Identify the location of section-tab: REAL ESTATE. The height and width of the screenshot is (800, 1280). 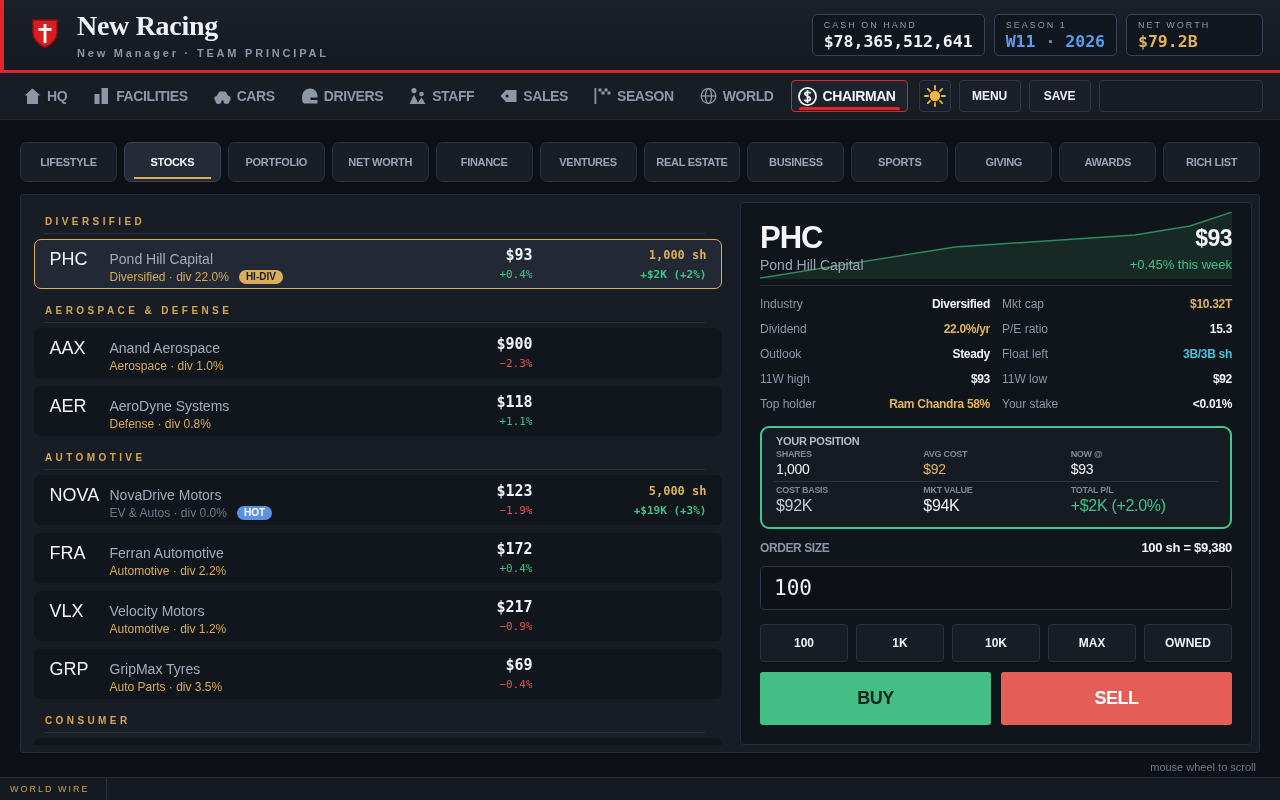
(692, 162).